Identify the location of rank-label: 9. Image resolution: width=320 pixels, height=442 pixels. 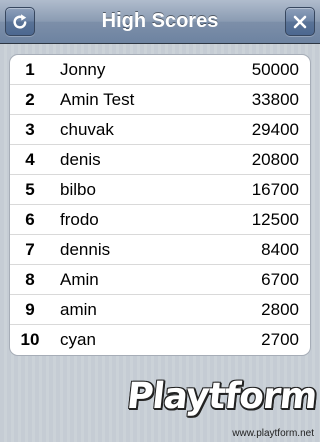
(30, 309).